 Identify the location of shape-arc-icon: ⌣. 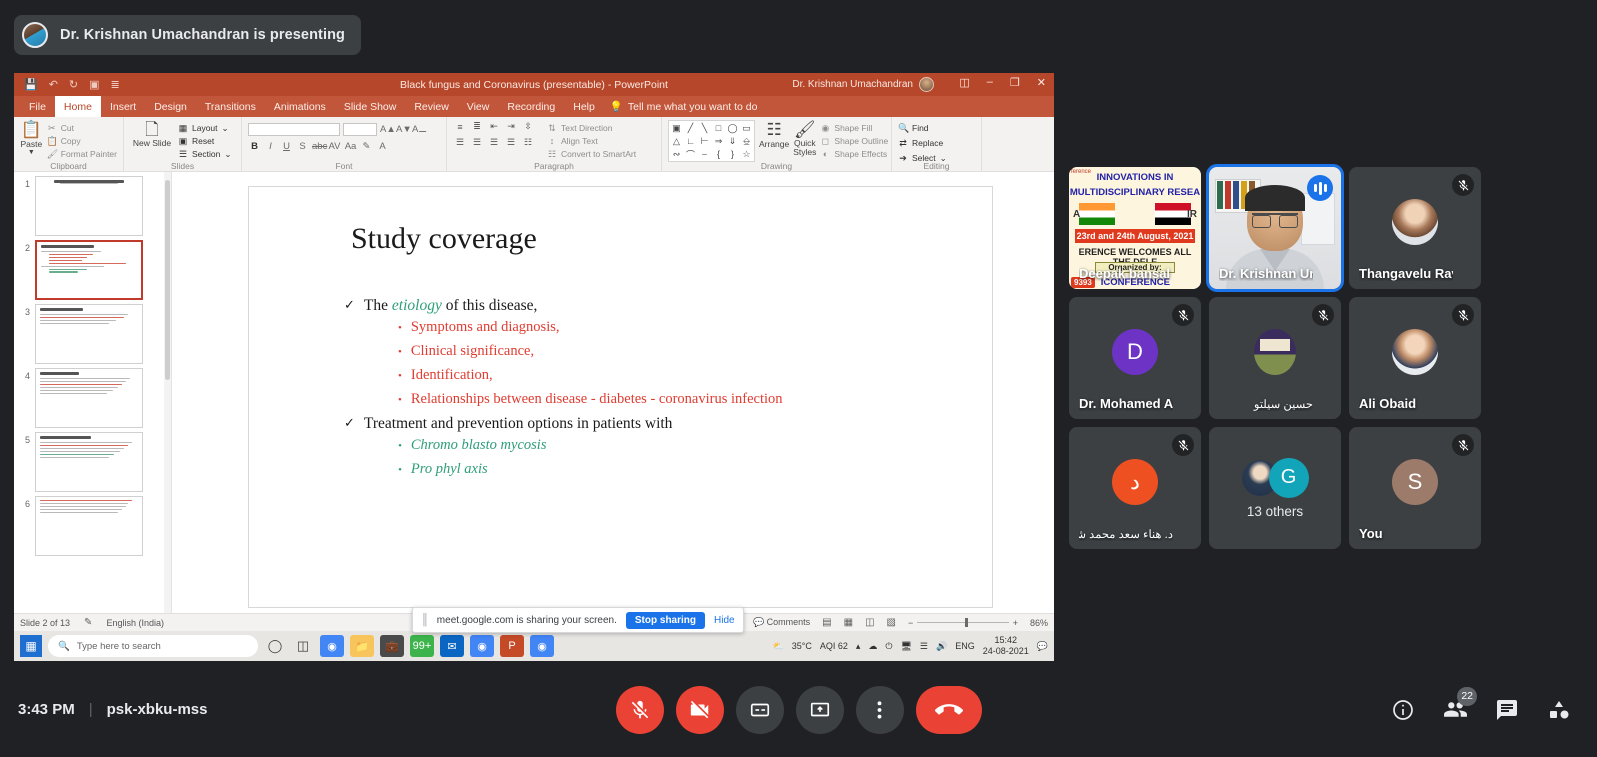
(704, 154).